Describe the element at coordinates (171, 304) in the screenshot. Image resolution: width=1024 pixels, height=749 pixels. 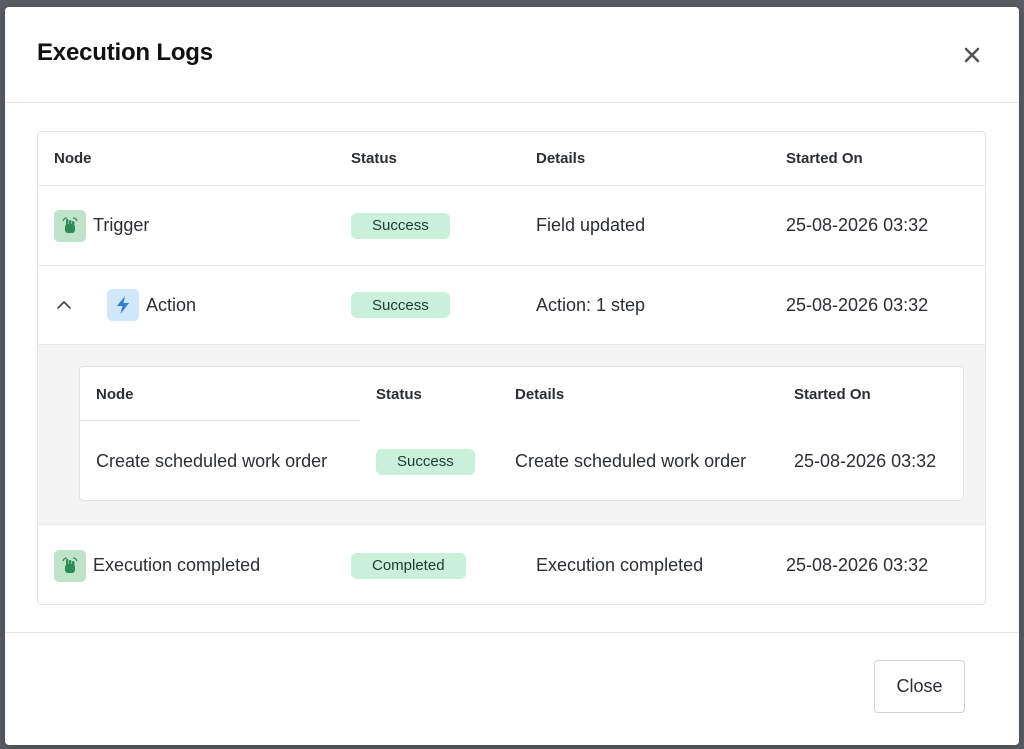
I see `node-name: Action` at that location.